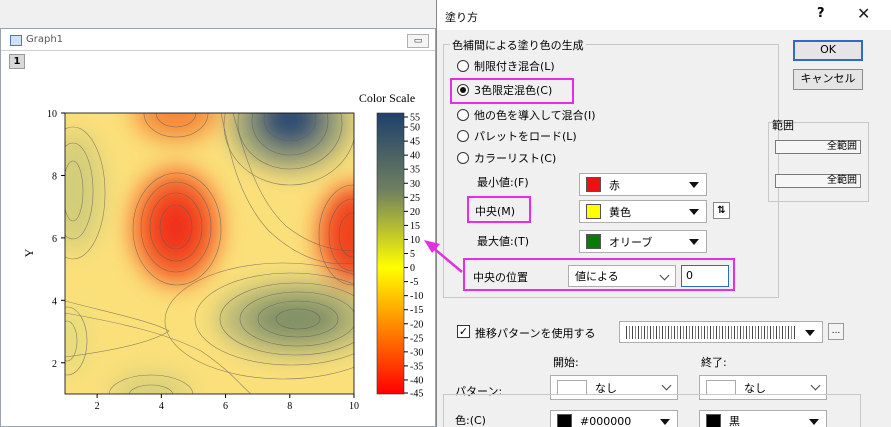 The width and height of the screenshot is (891, 427). I want to click on radio-limited-mix: 制限付き混合(L), so click(506, 66).